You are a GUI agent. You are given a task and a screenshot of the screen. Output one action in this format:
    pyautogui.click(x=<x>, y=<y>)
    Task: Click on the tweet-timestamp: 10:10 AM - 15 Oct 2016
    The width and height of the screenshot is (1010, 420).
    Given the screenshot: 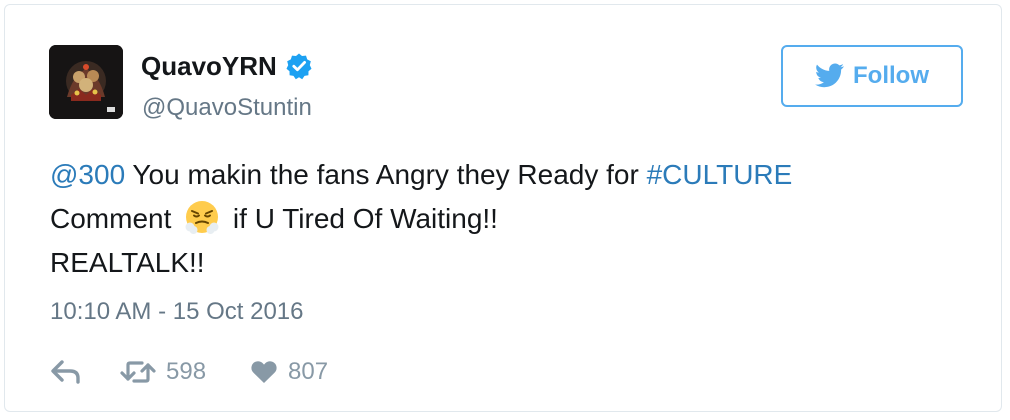 What is the action you would take?
    pyautogui.click(x=177, y=312)
    